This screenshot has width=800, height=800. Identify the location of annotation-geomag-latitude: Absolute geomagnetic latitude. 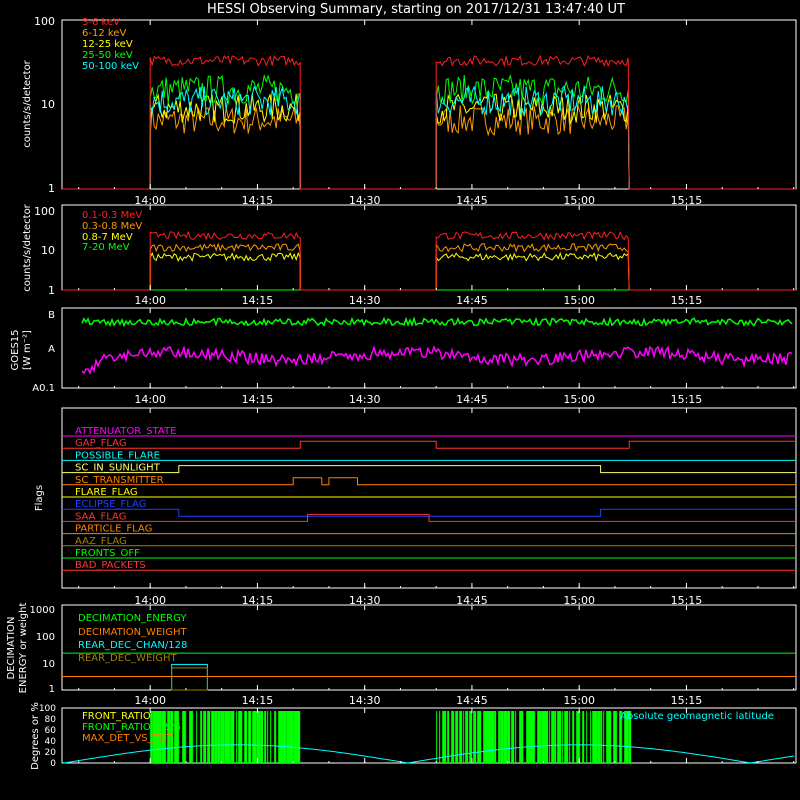
(697, 716).